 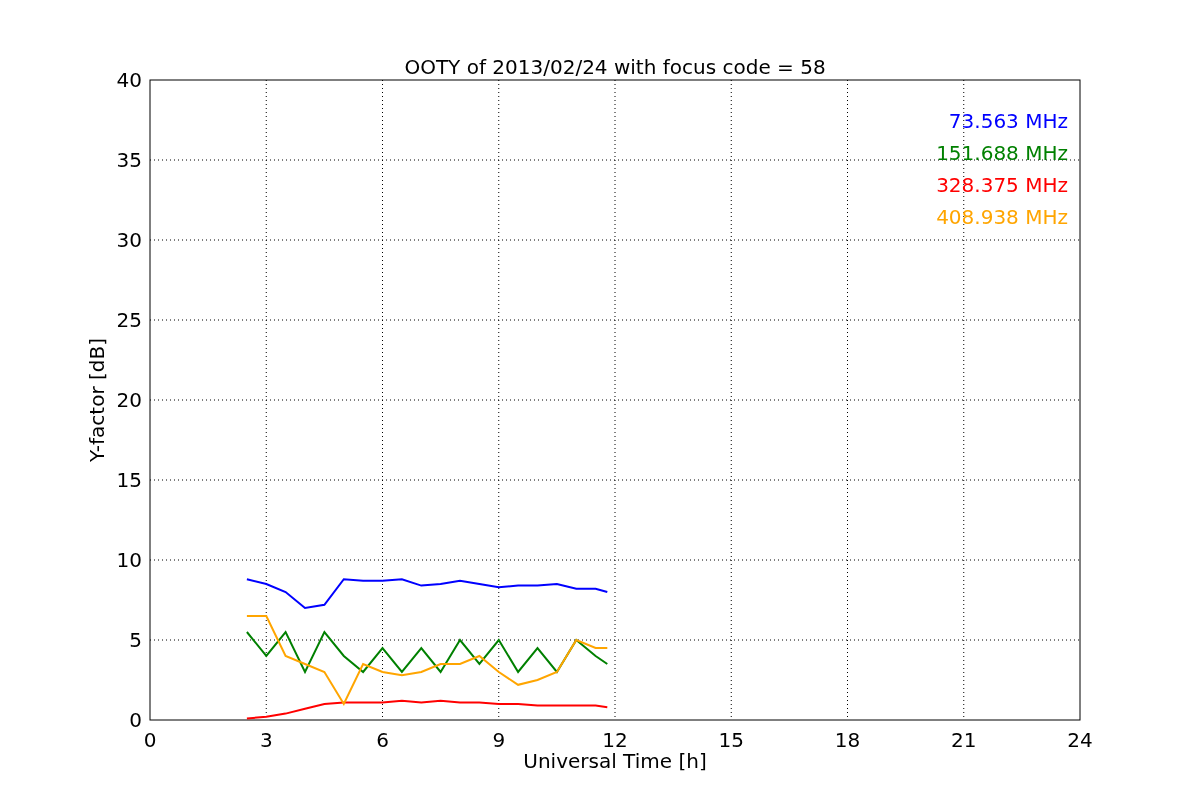 I want to click on chart-title: OOTY of 2013/02/24 with focus code = 58, so click(x=615, y=67).